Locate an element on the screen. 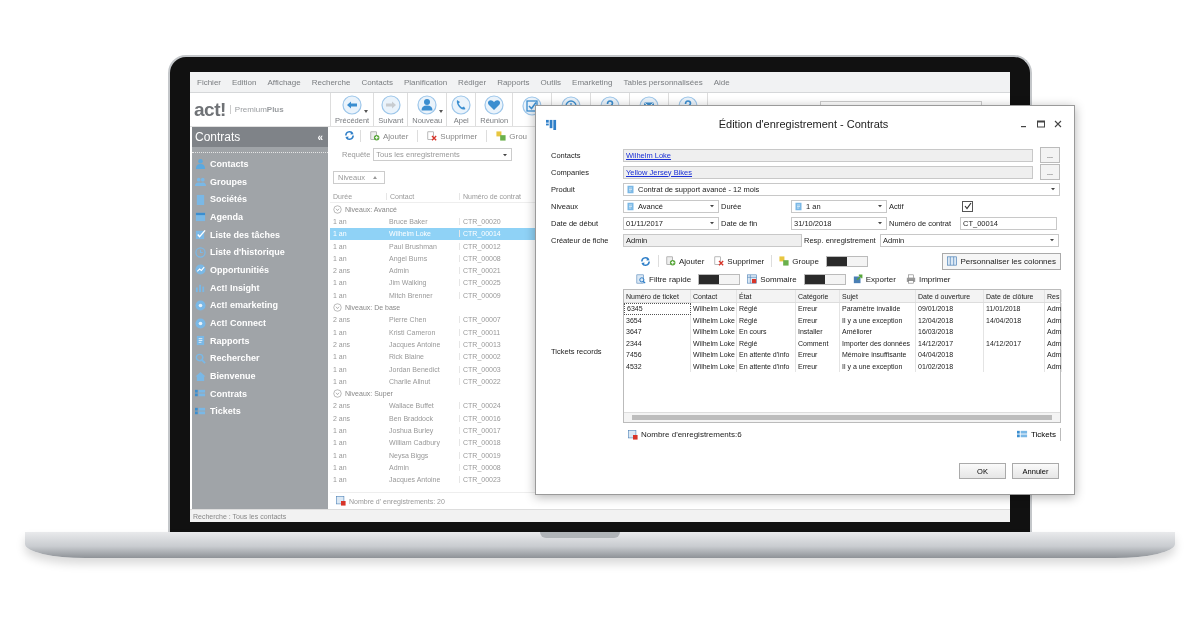 The width and height of the screenshot is (1200, 638). menu-item: Emarketing is located at coordinates (592, 82).